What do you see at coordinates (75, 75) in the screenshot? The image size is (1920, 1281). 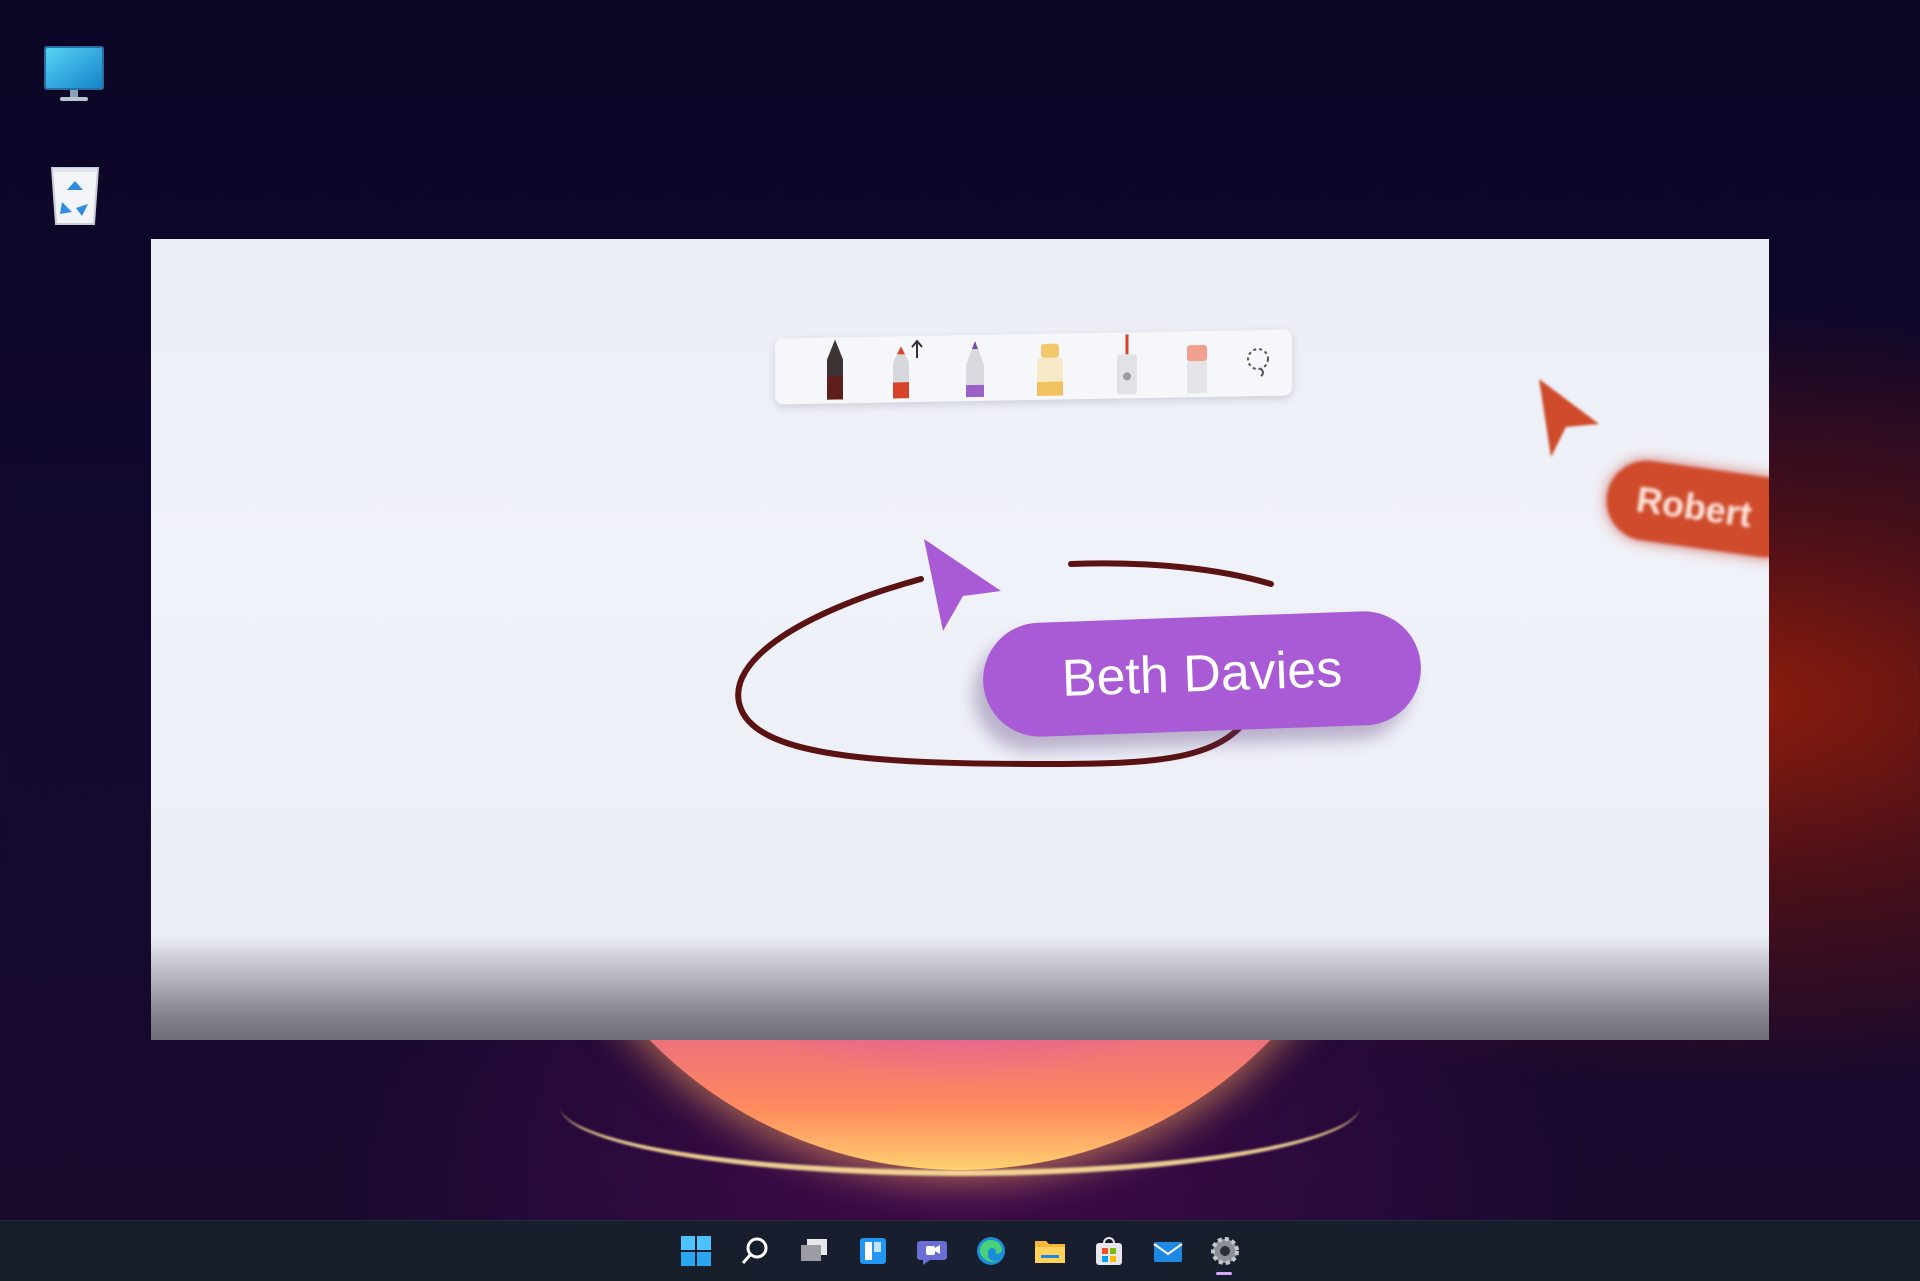 I see `this-pc-icon` at bounding box center [75, 75].